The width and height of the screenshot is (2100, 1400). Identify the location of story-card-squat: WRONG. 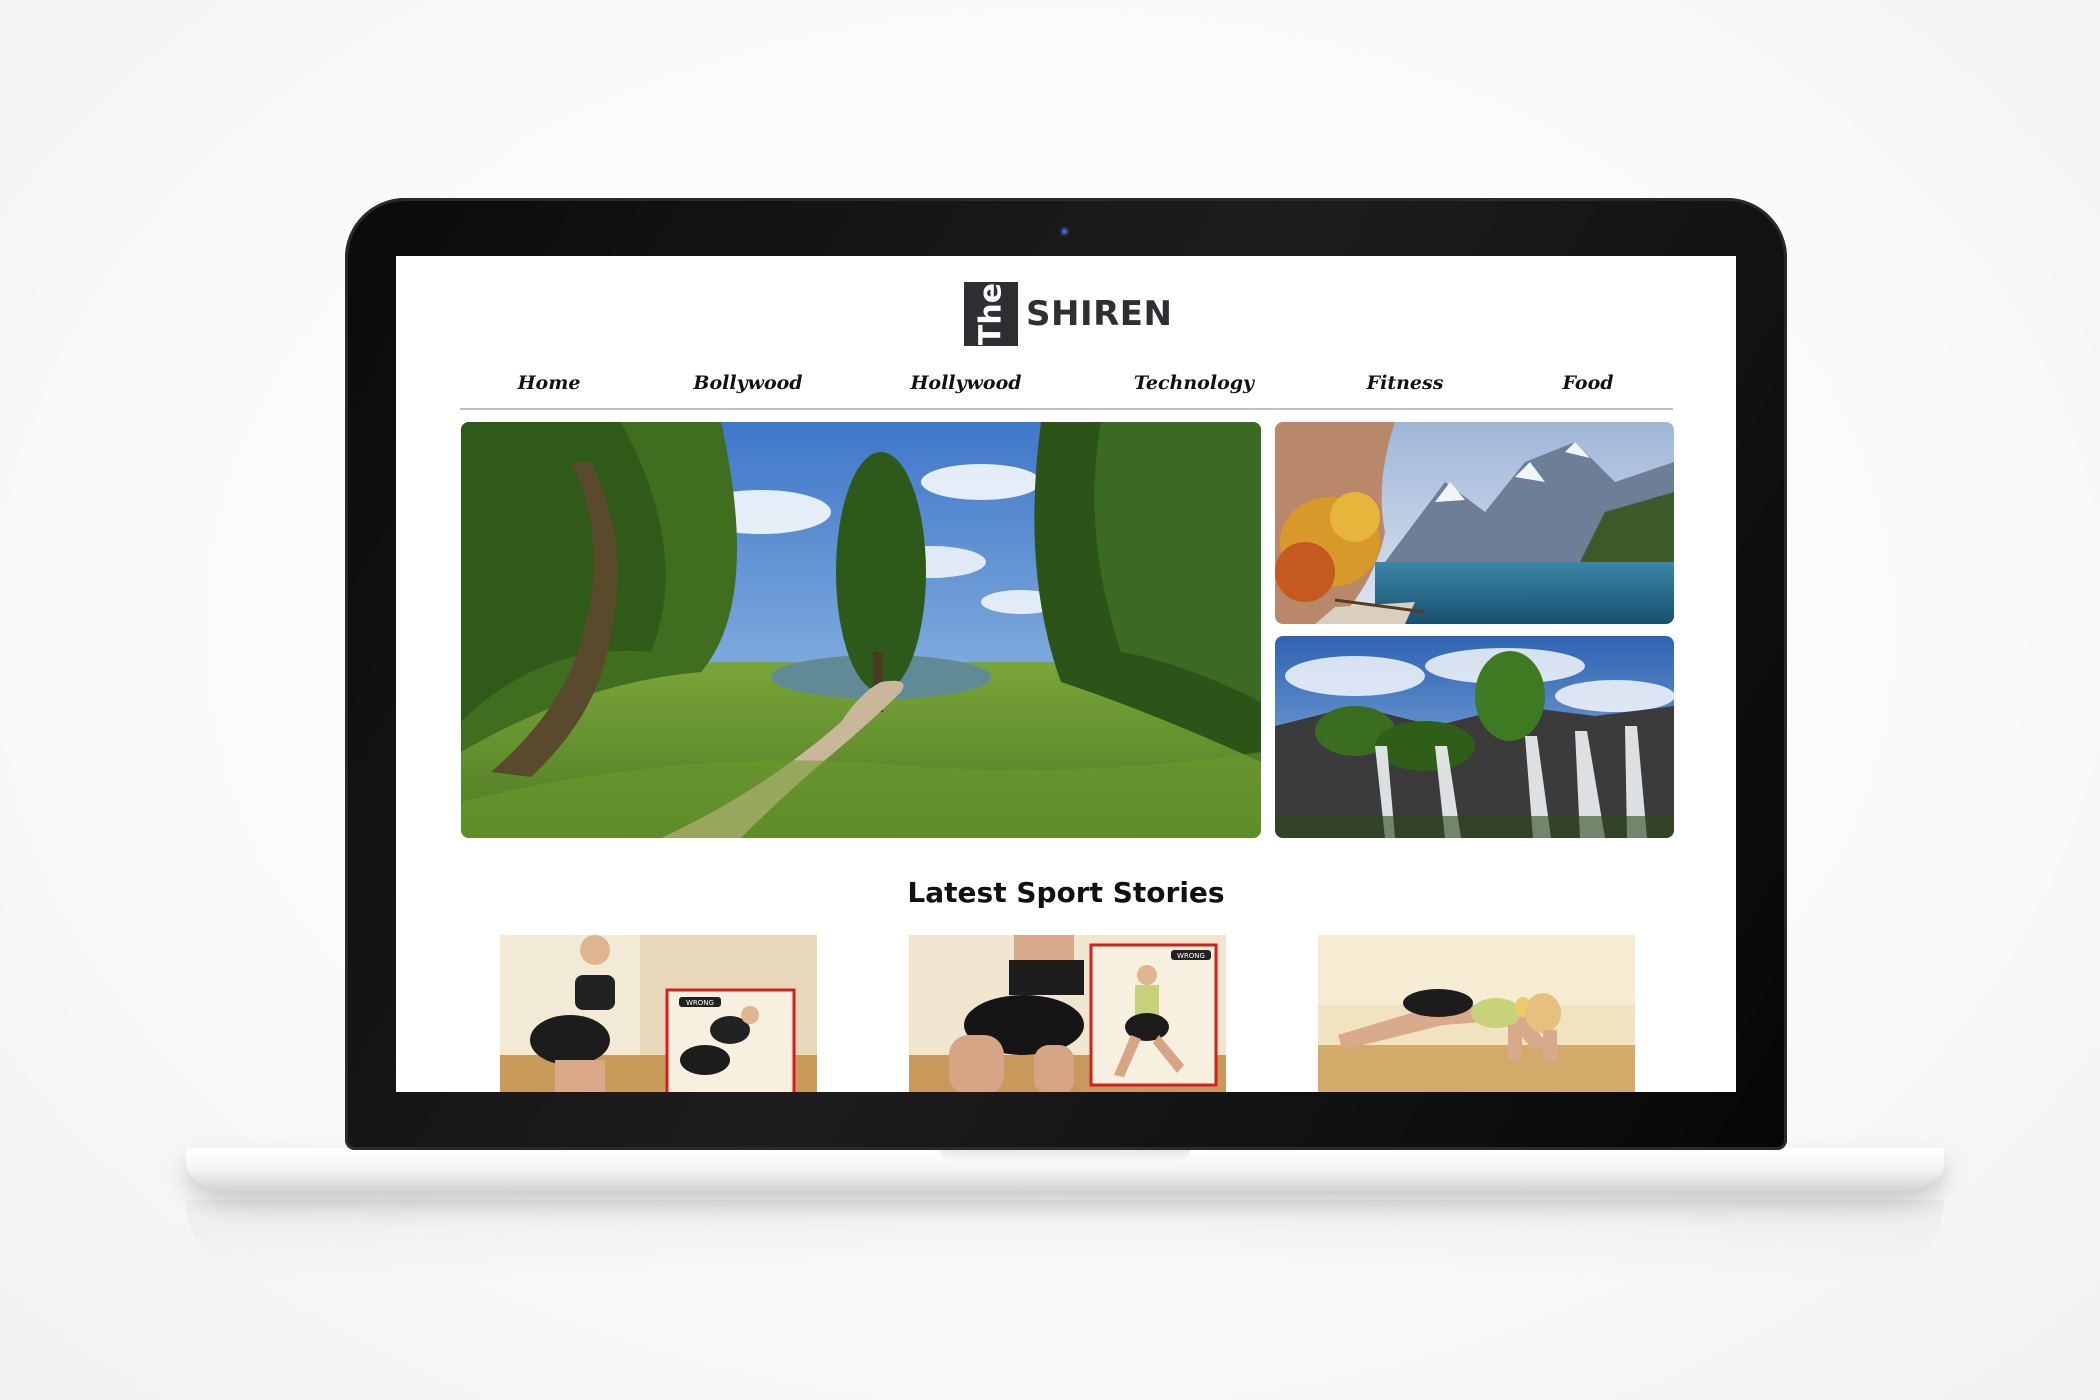
(658, 1013).